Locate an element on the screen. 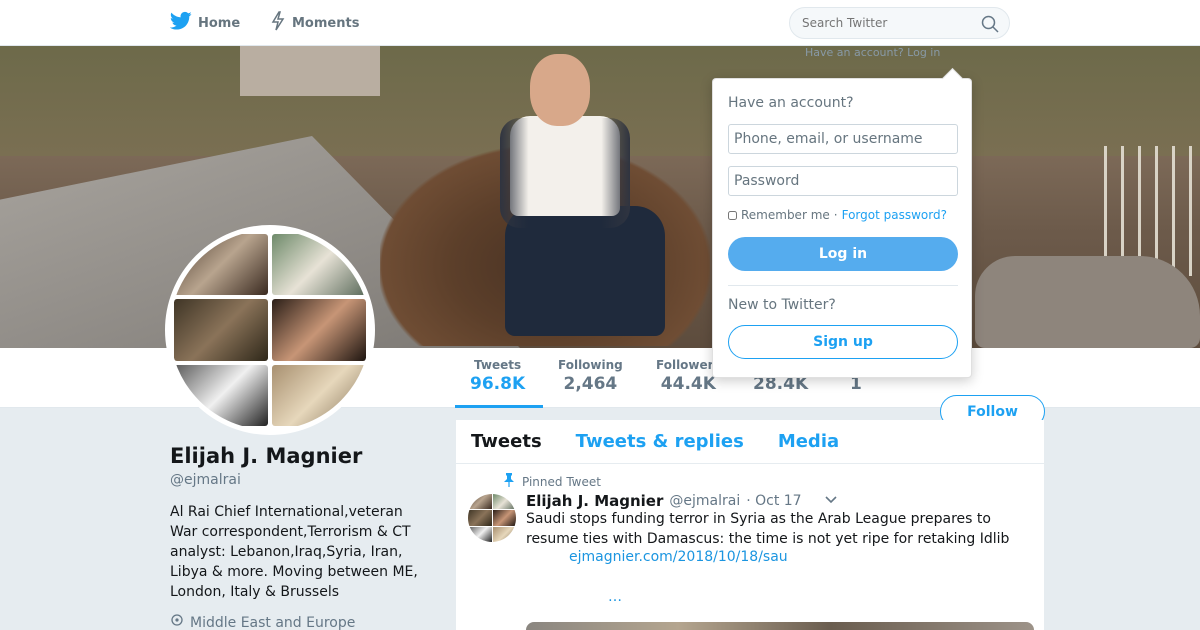  sign-up-button: Sign up is located at coordinates (843, 342).